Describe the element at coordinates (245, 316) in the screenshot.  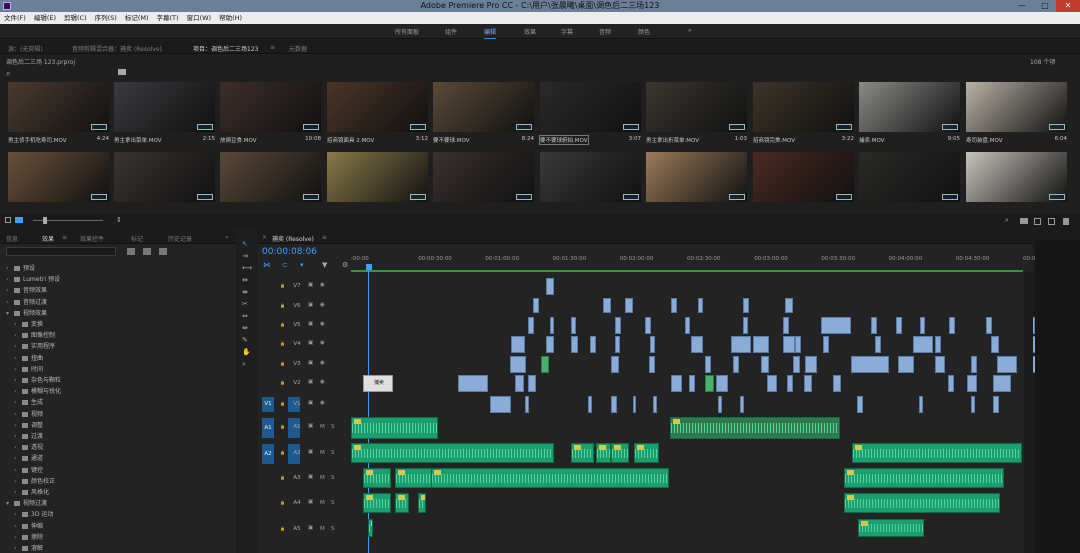
I see `slip-tool-icon: ⇔` at that location.